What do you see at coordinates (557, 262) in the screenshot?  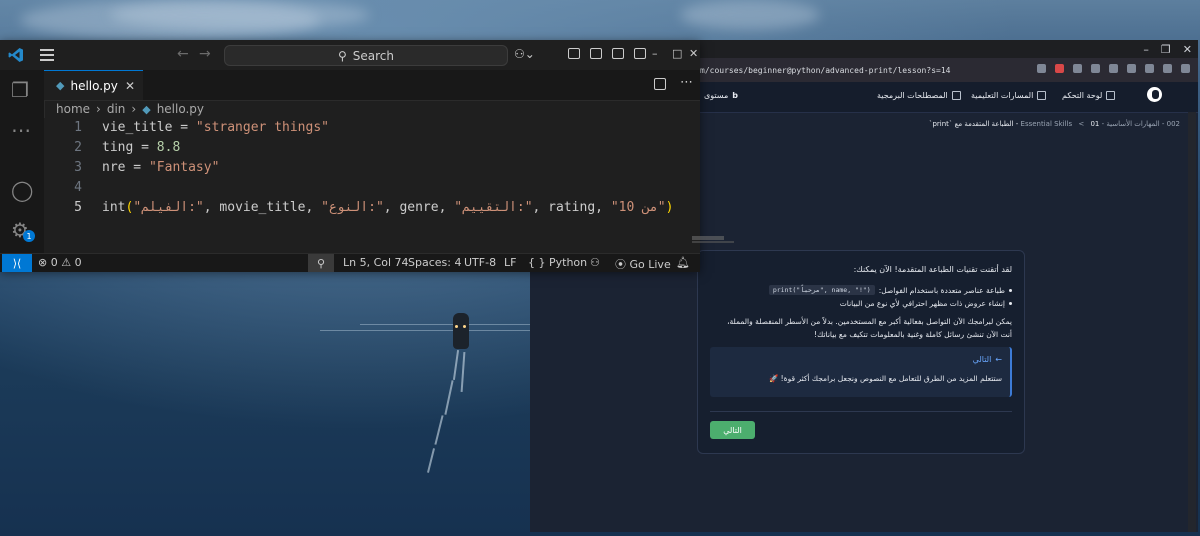 I see `language-mode: { } Python` at bounding box center [557, 262].